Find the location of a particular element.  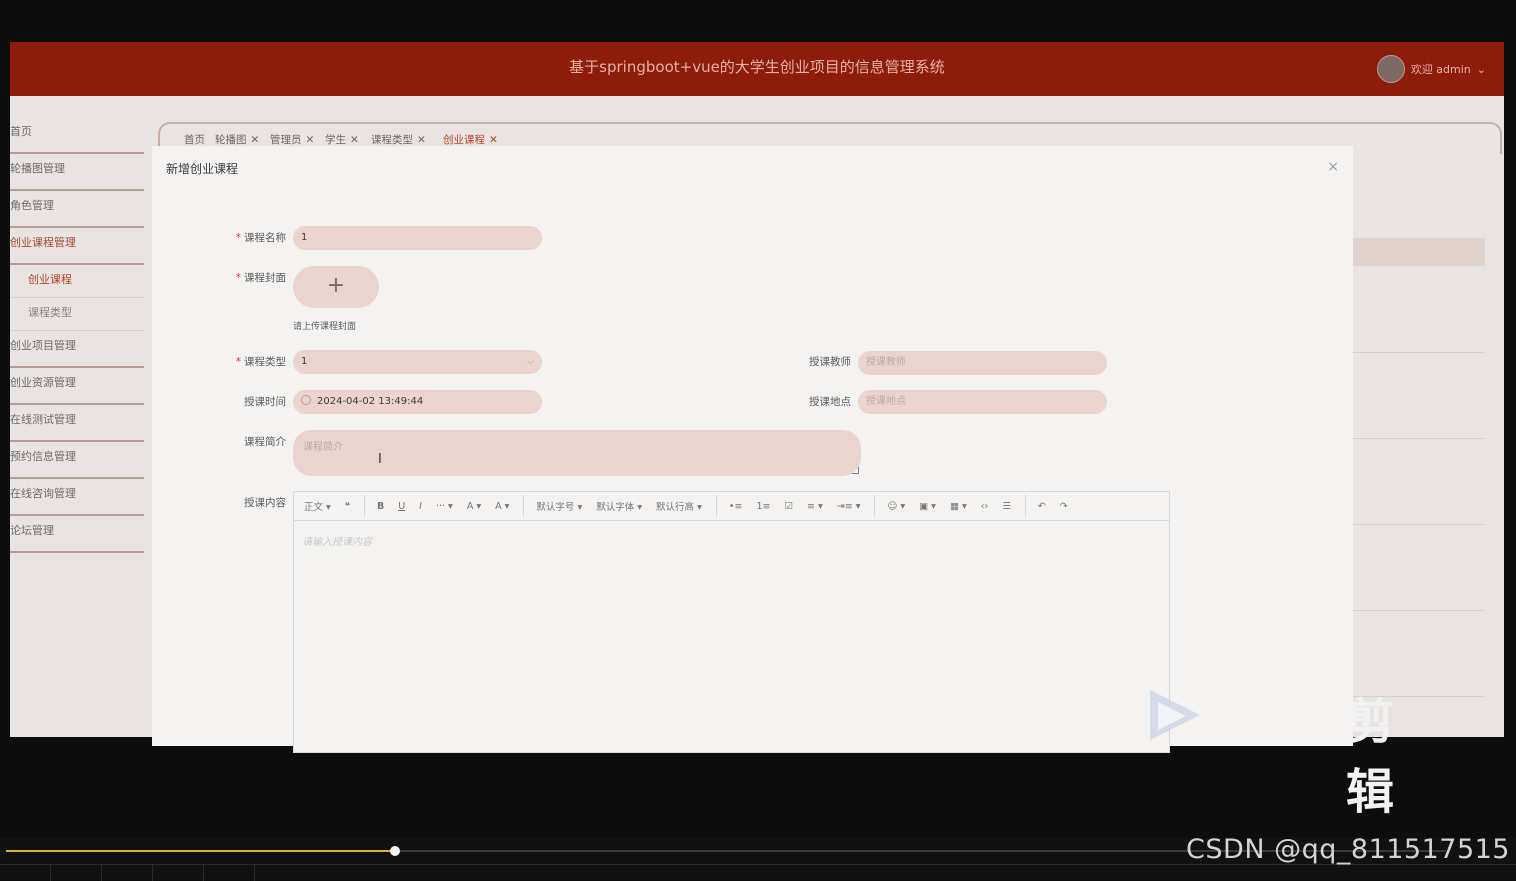

course-cover-label: * 课程封面 is located at coordinates (260, 278).